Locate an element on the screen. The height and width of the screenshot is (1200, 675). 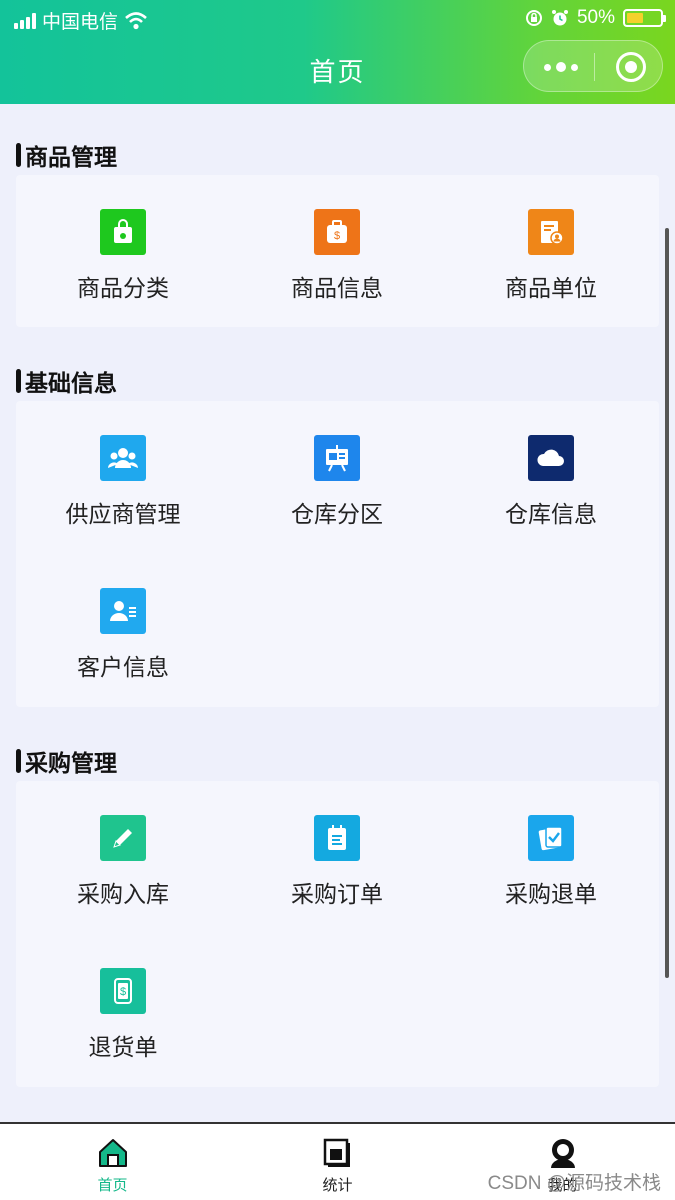
scrollbar is located at coordinates (667, 603).